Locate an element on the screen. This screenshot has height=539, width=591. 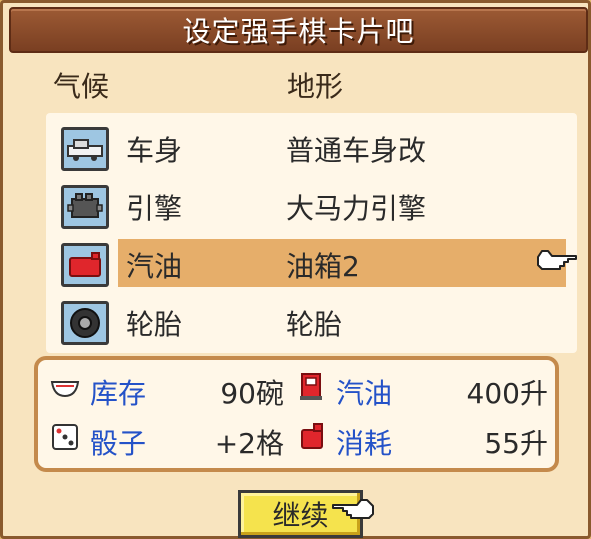
stat-stock-label: 库存 is located at coordinates (118, 393).